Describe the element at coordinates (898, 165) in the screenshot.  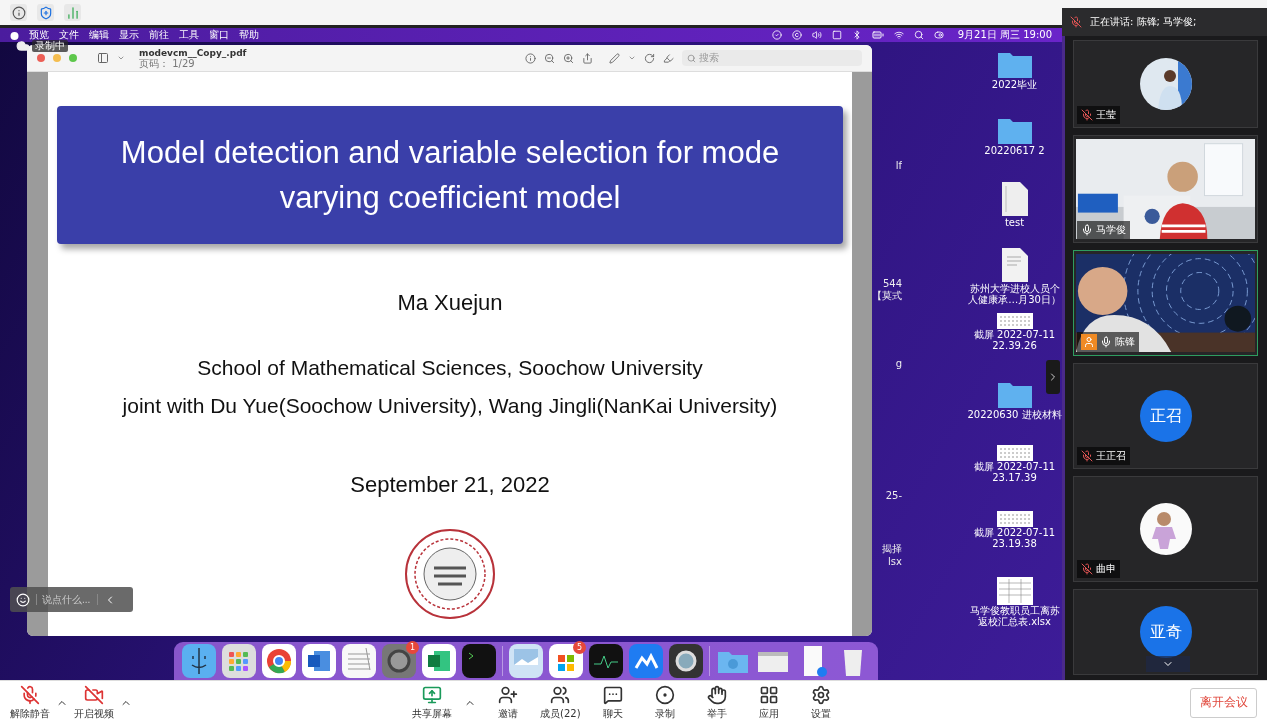
I see `cut-off-label: lf` at that location.